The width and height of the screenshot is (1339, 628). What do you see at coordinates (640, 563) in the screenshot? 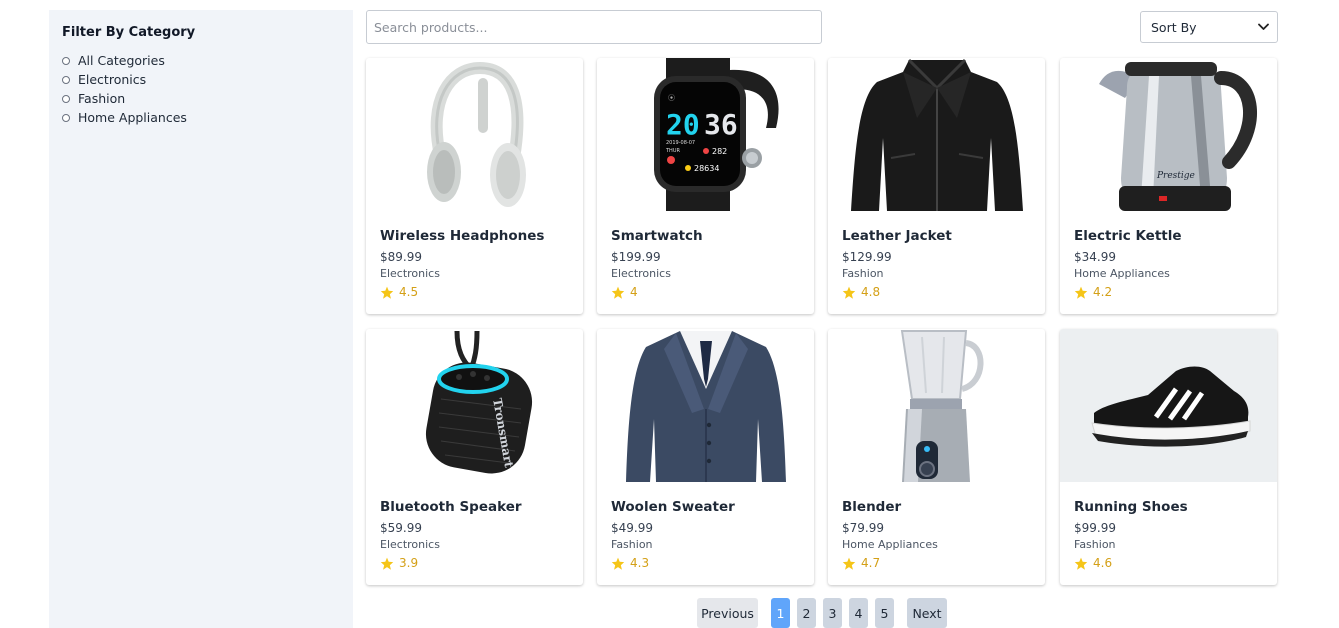
I see `rating-value: 4.3` at bounding box center [640, 563].